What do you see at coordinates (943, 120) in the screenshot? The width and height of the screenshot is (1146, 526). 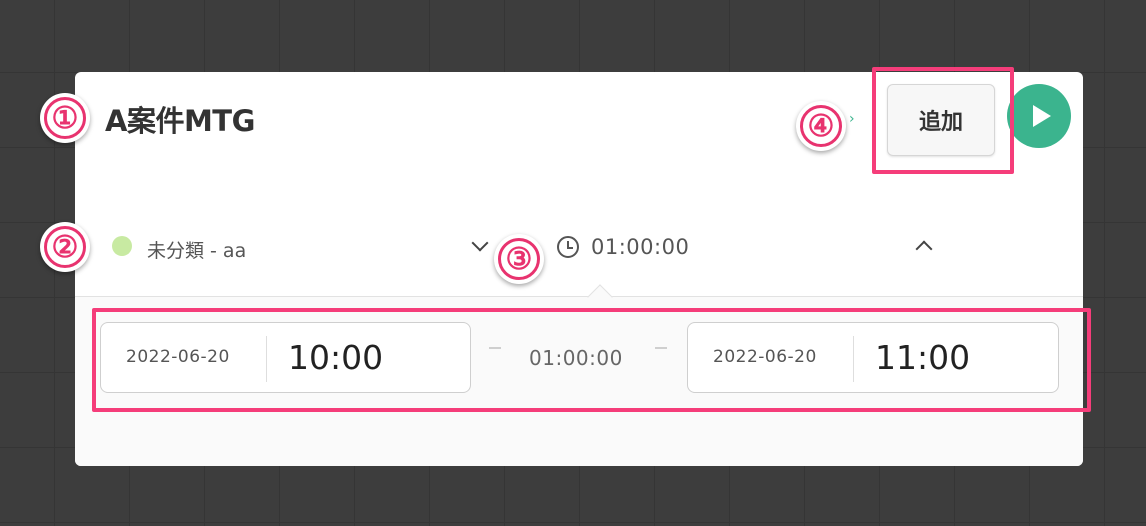 I see `highlight-box-add` at bounding box center [943, 120].